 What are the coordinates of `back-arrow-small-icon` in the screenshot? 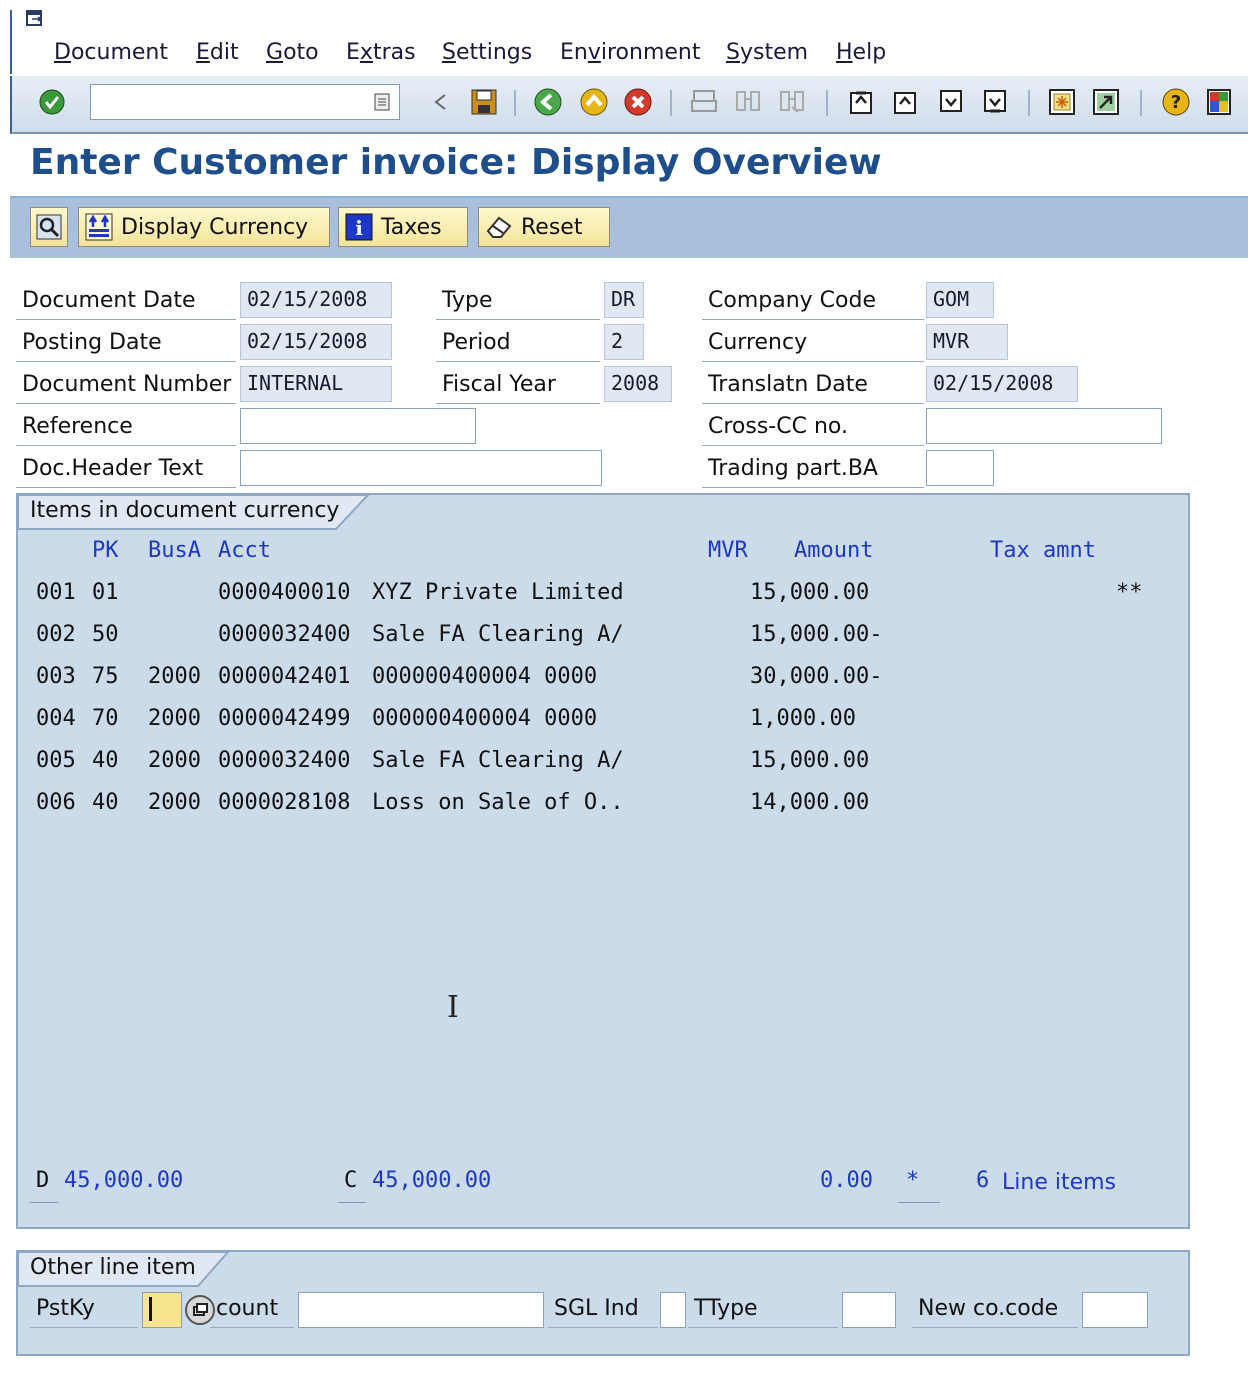 It's located at (440, 102).